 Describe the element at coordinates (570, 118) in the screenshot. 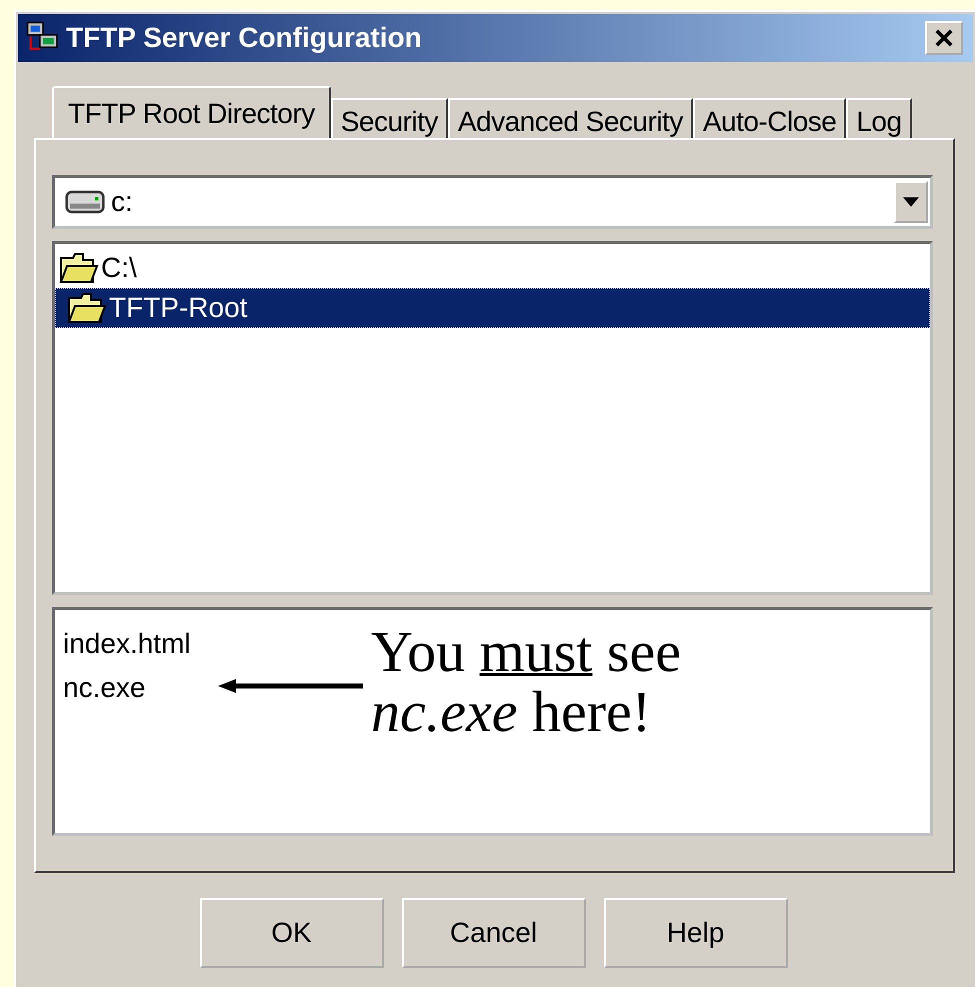

I see `tab: Advanced Security` at that location.